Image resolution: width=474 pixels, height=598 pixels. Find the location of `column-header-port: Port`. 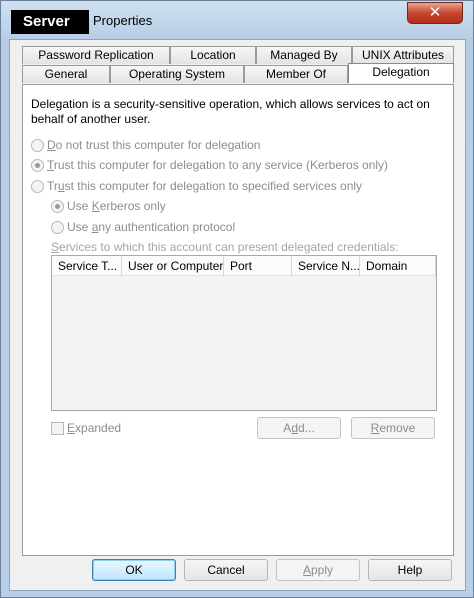

column-header-port: Port is located at coordinates (258, 266).